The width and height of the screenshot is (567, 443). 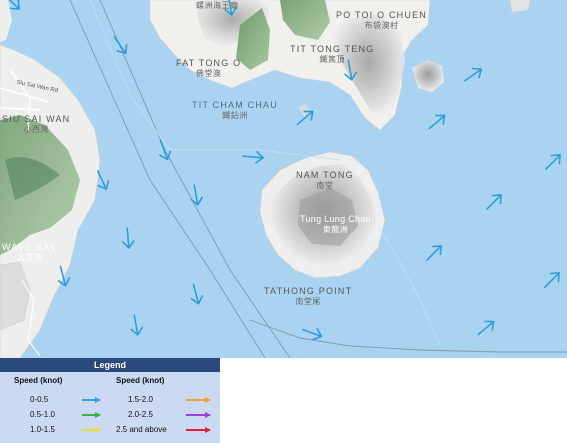 I want to click on legend-arrows-right, so click(x=198, y=415).